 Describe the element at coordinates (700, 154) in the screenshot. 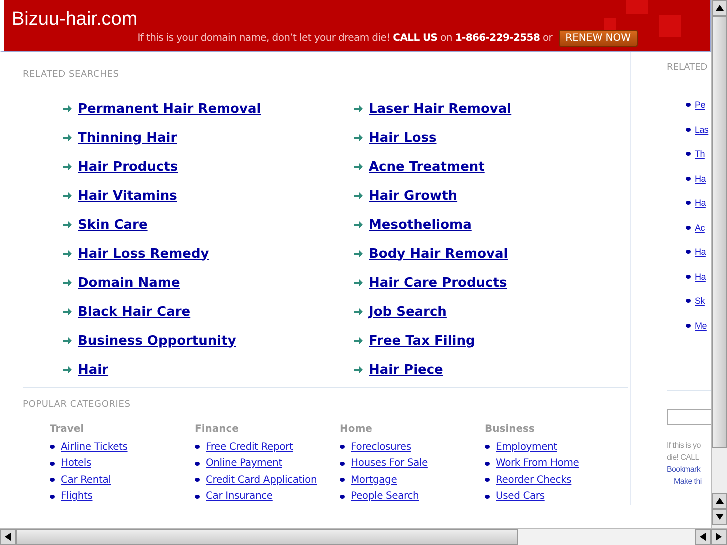

I see `search-link: Th` at that location.